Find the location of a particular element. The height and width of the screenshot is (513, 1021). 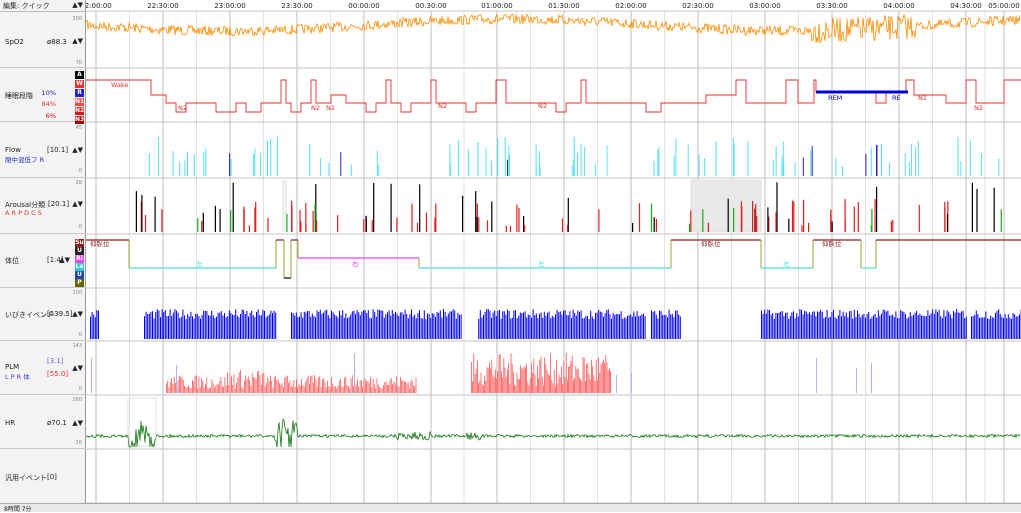

channel-sleep-stage: 睡眠段階 10% 84% 6% A W R N1 N2 N3 is located at coordinates (43, 95).